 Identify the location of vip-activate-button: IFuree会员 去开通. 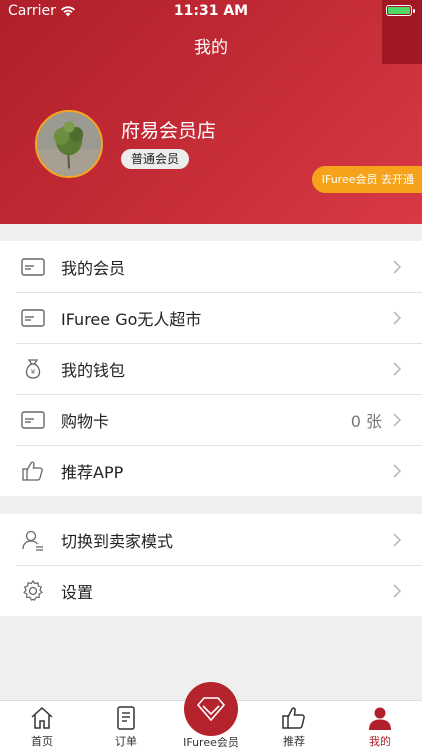
(366, 179).